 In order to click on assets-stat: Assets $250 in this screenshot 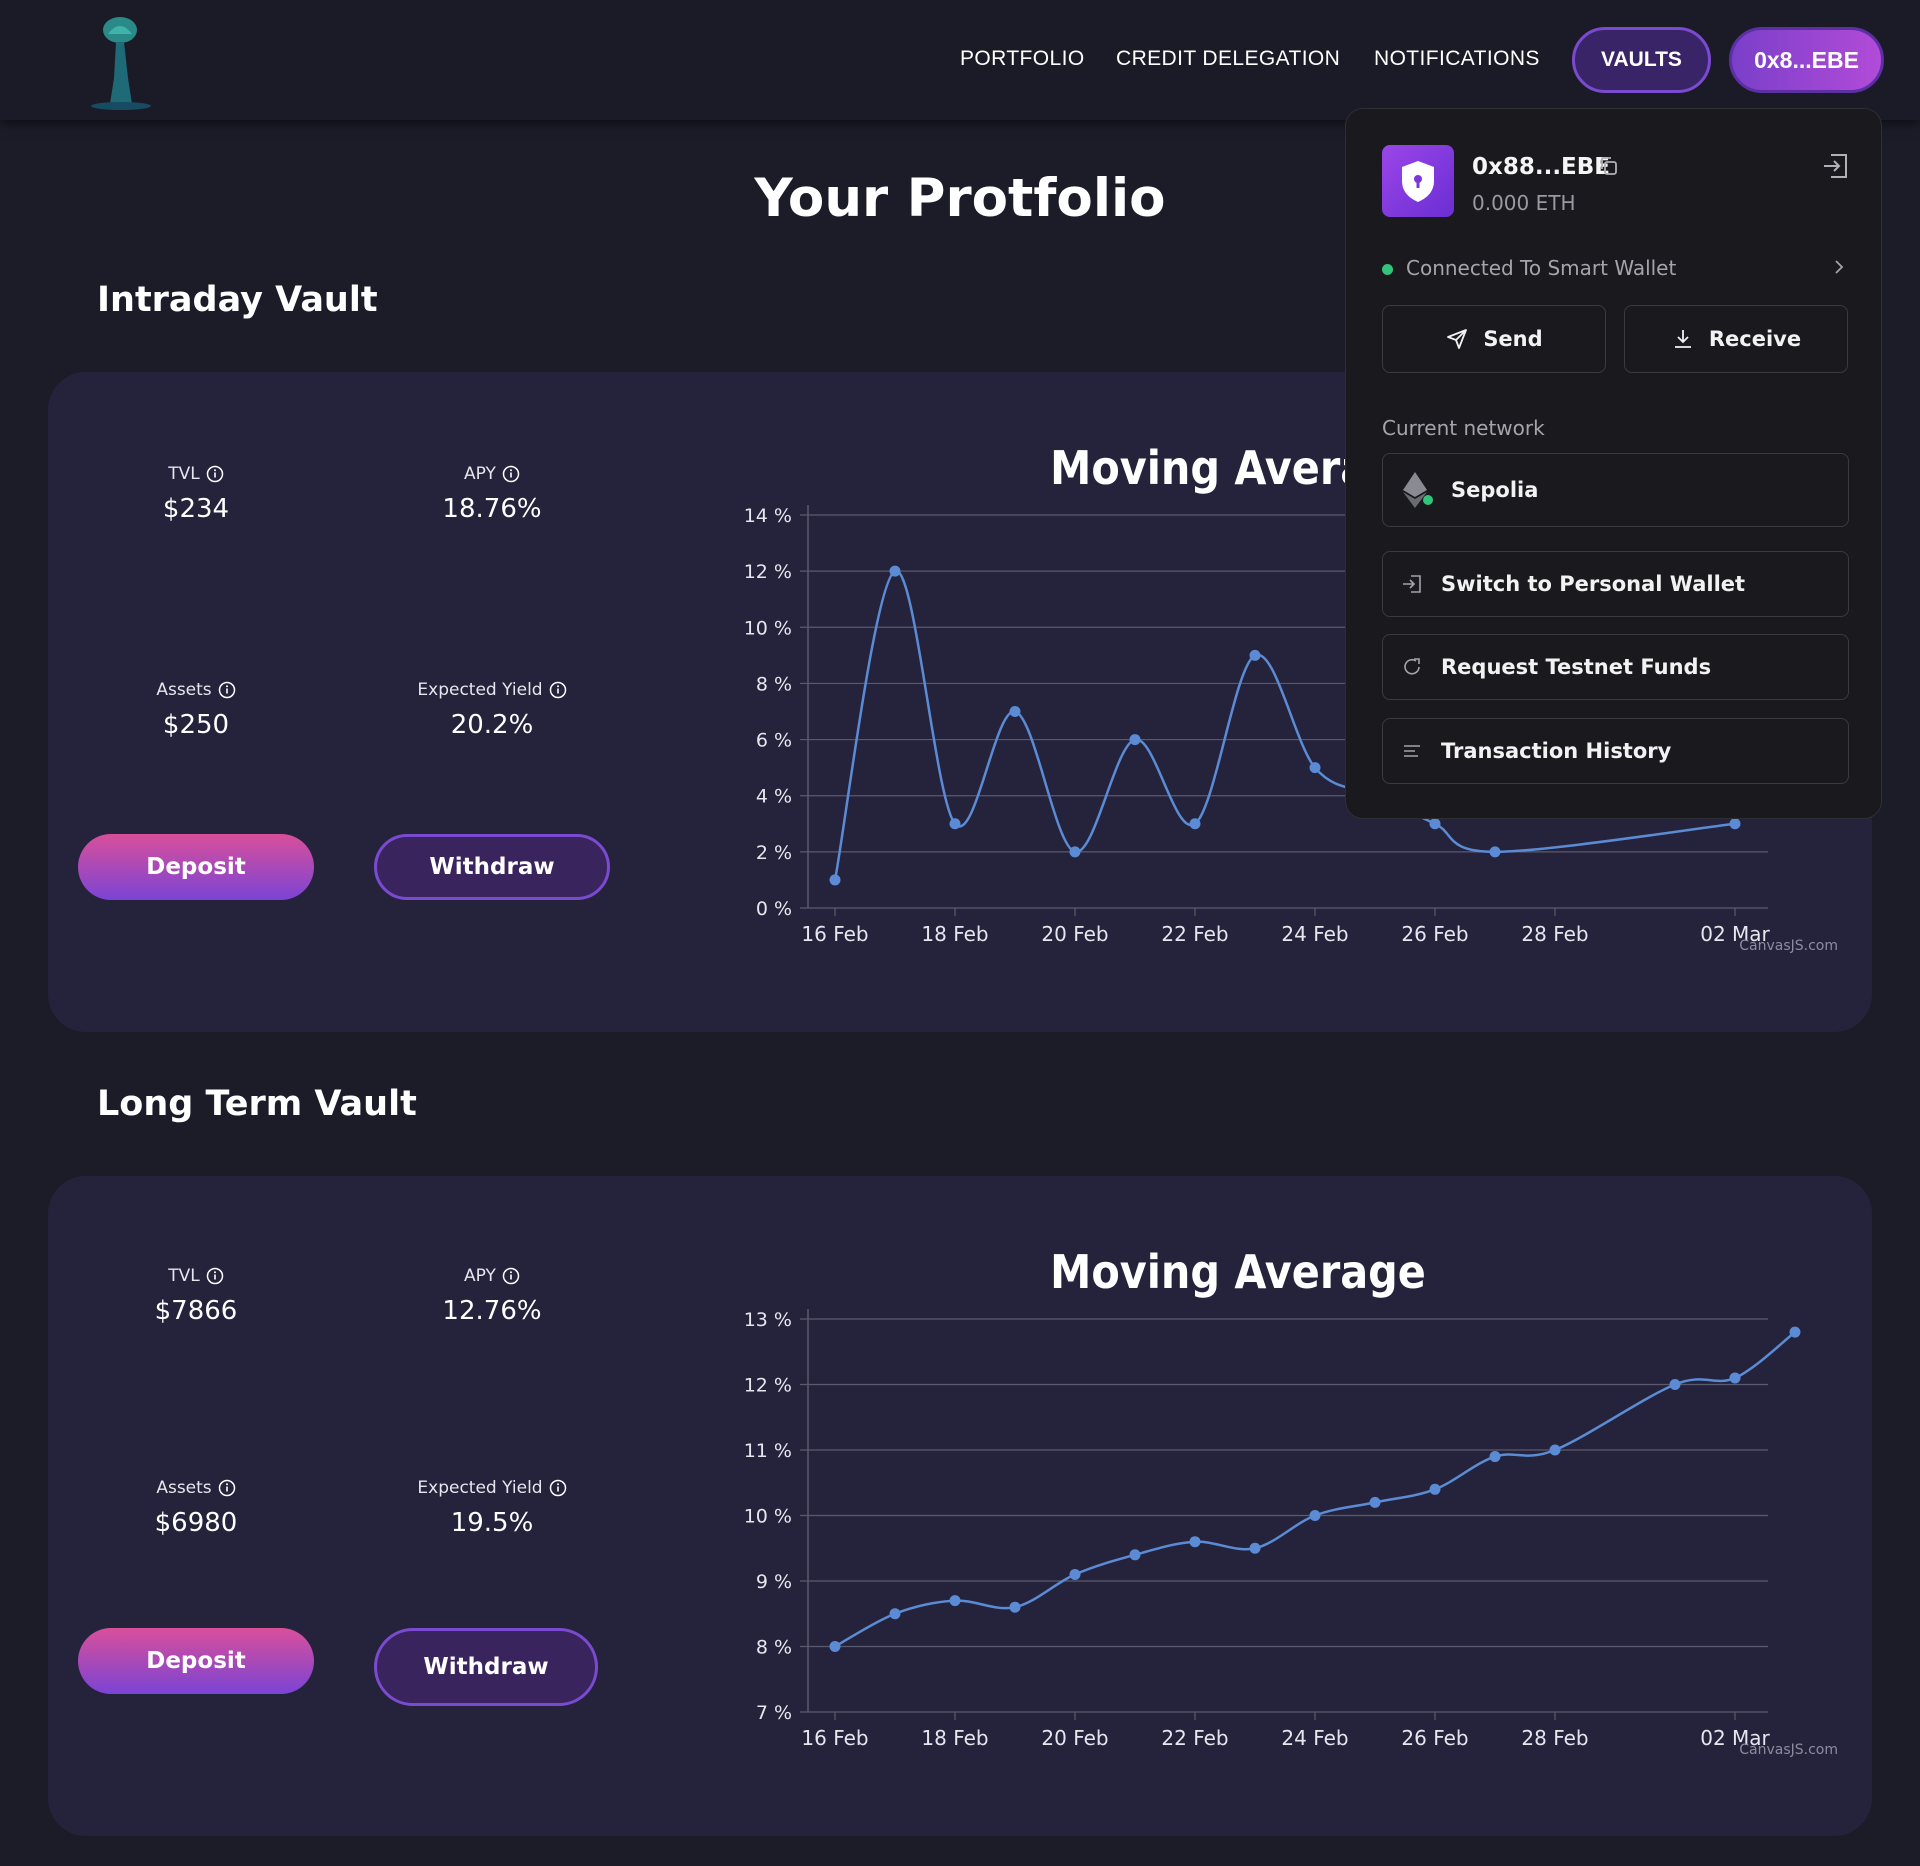, I will do `click(196, 710)`.